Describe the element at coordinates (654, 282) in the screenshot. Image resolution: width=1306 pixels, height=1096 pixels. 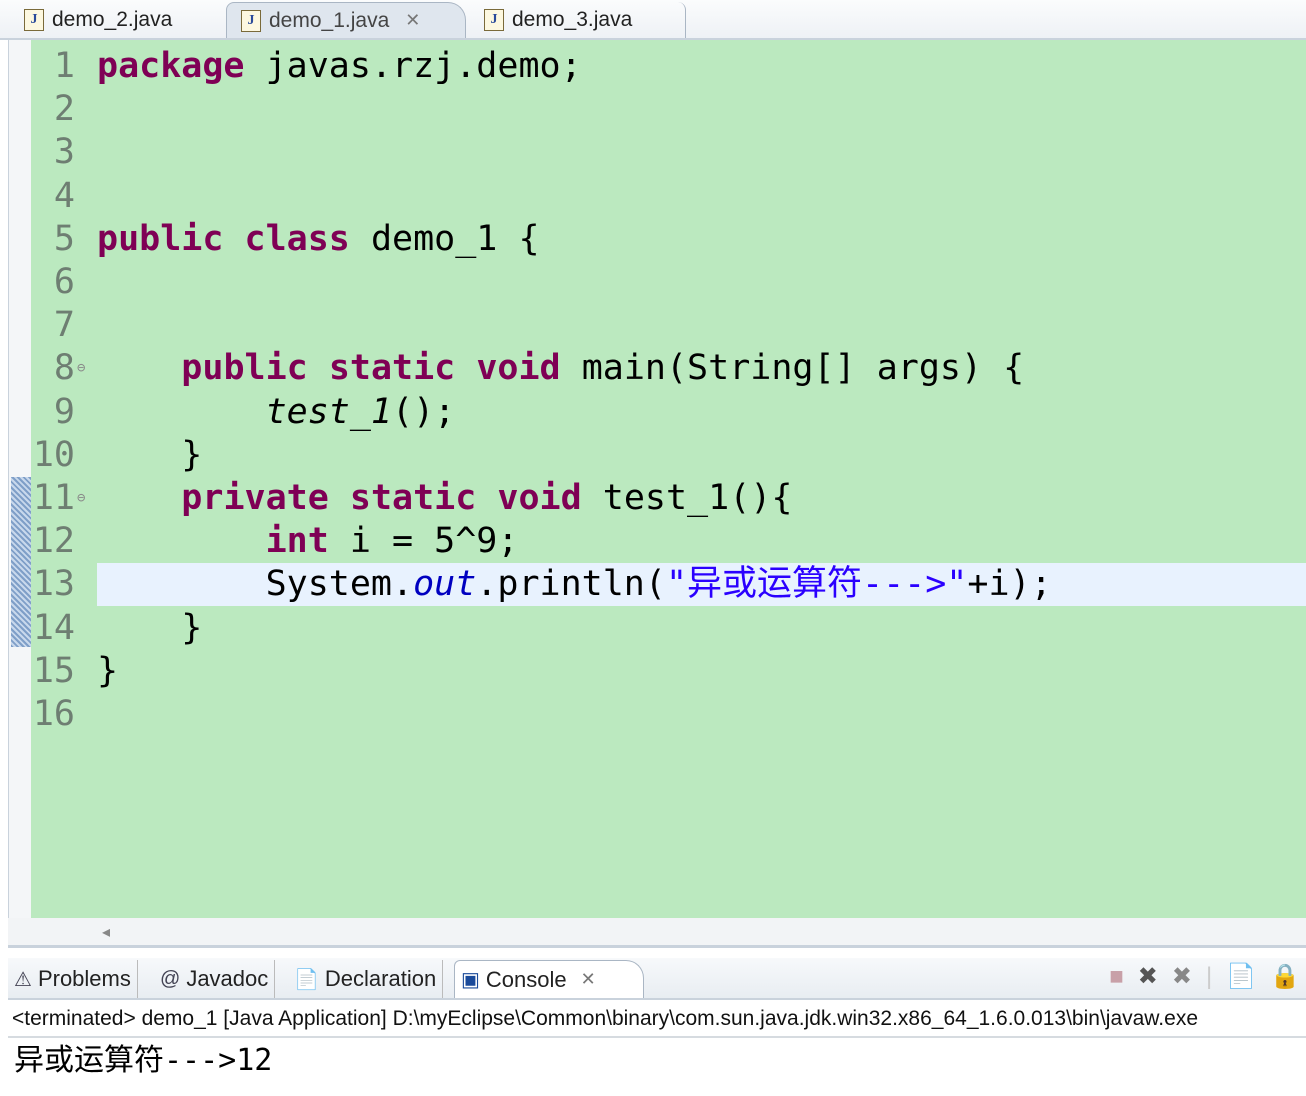
I see `code-line: 6` at that location.